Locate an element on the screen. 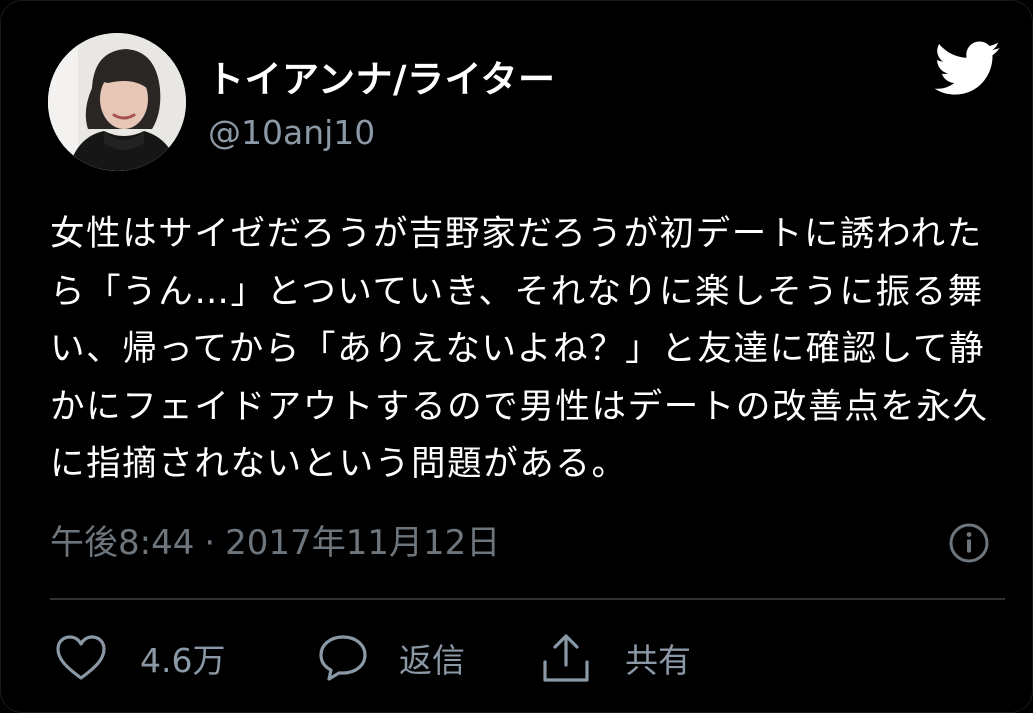  share-label: 共有 is located at coordinates (658, 660).